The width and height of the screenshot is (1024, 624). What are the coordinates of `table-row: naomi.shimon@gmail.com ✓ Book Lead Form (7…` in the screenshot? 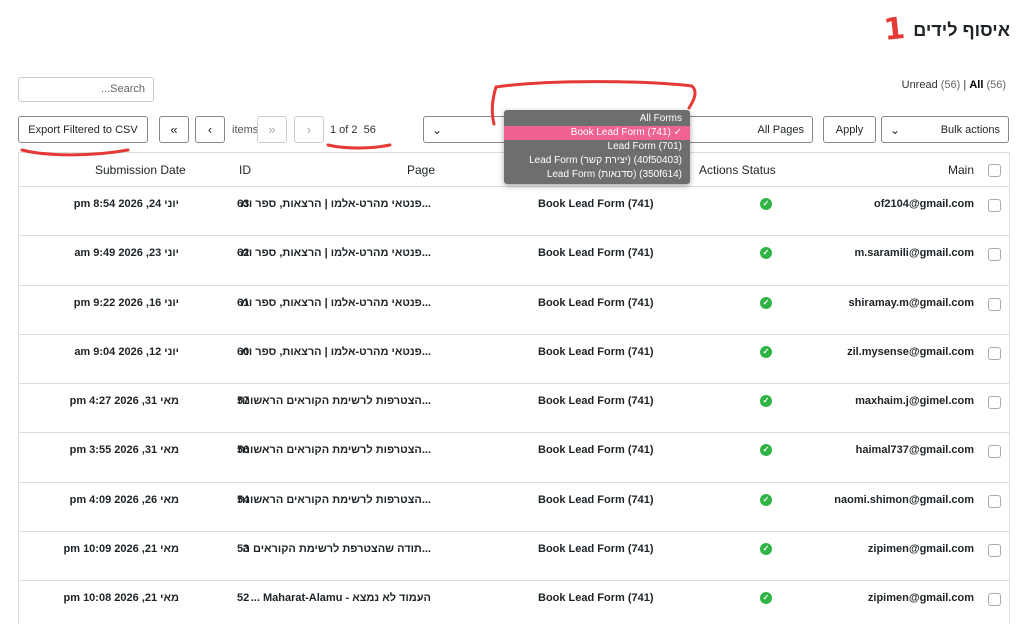 It's located at (514, 508).